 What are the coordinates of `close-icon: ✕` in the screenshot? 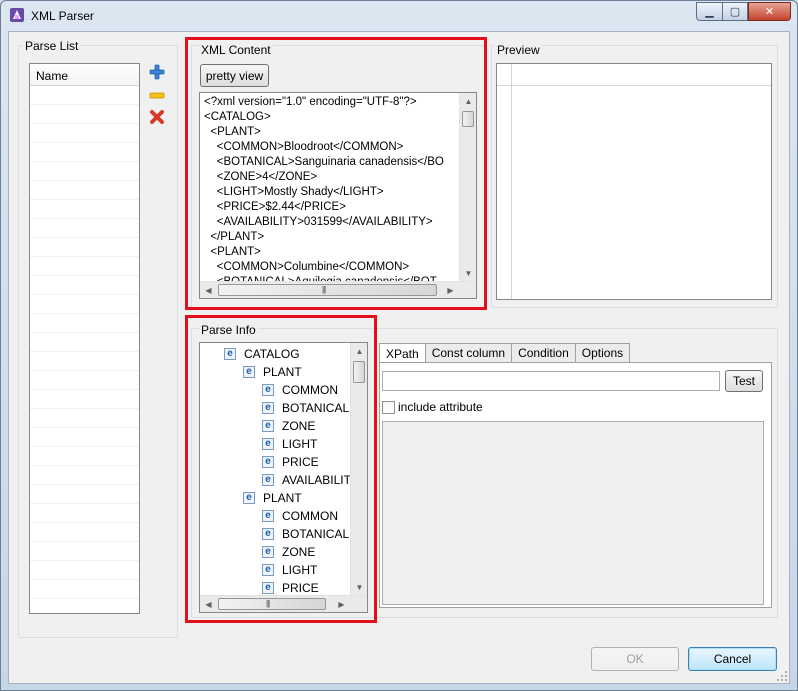 It's located at (769, 12).